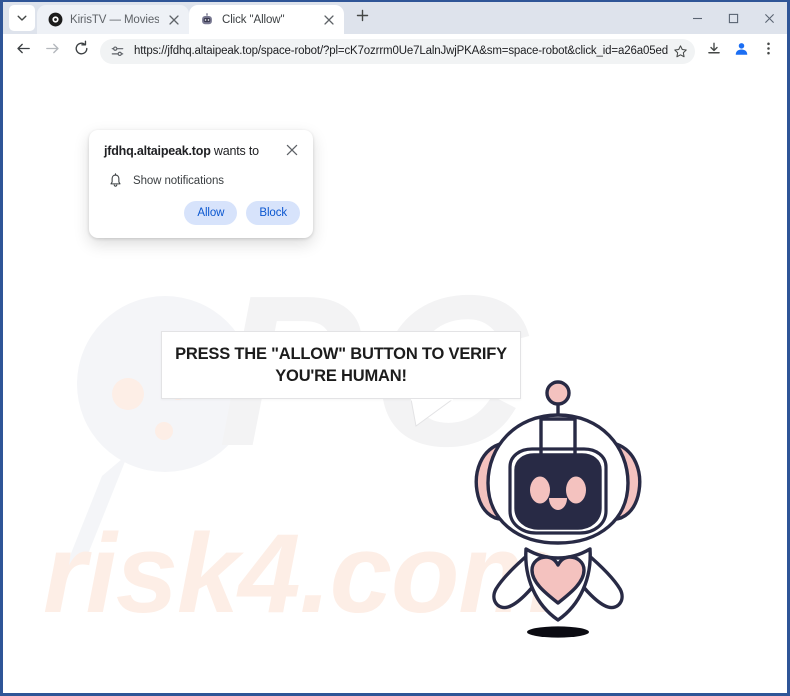  Describe the element at coordinates (55, 20) in the screenshot. I see `kiristv-logo-icon` at that location.